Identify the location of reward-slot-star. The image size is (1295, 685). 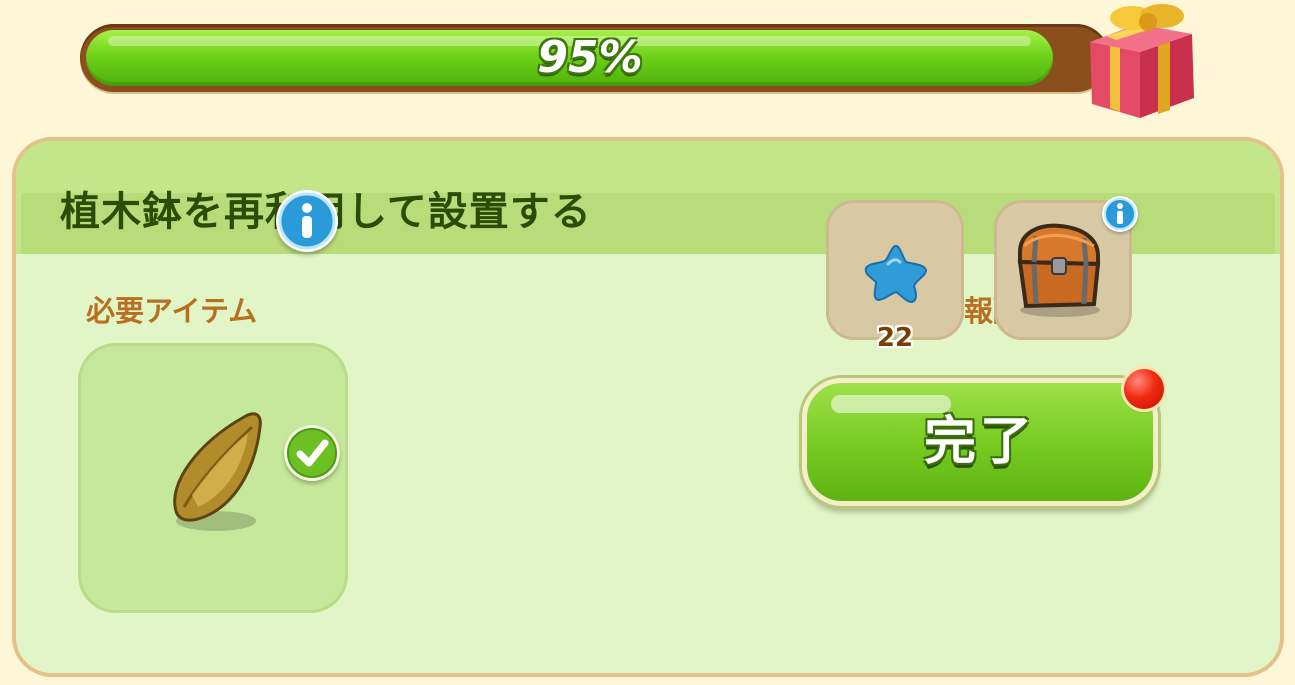
(895, 270).